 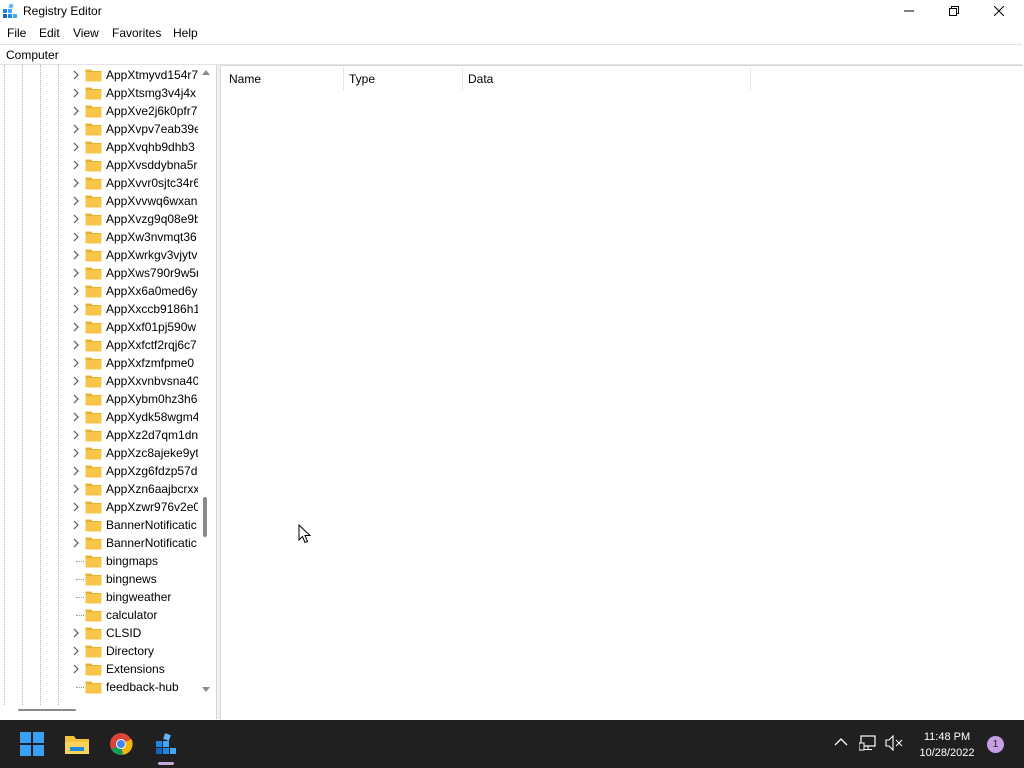 What do you see at coordinates (894, 743) in the screenshot?
I see `volume-muted-icon` at bounding box center [894, 743].